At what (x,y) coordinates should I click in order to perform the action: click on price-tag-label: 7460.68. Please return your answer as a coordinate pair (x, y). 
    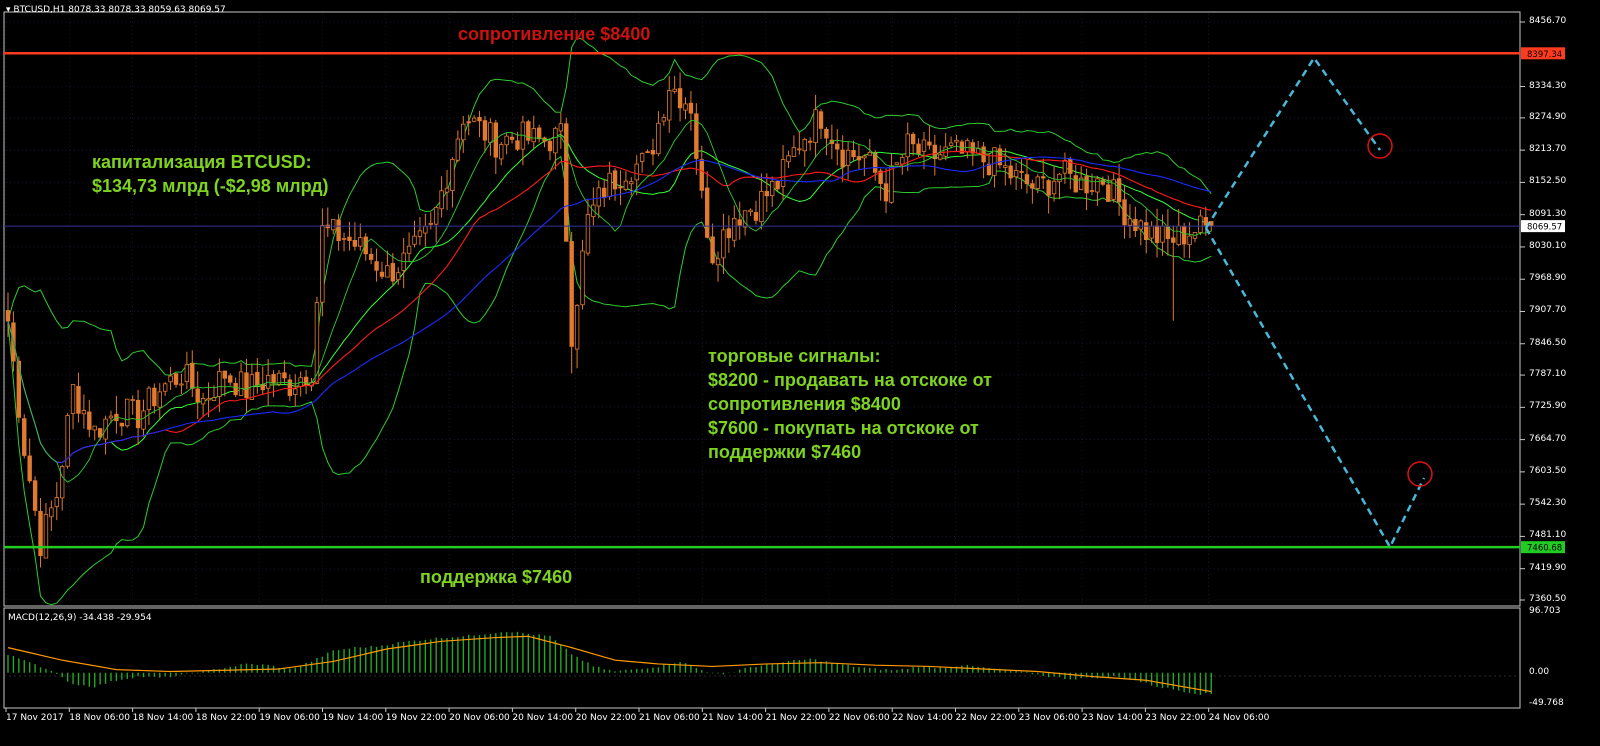
    Looking at the image, I should click on (1544, 549).